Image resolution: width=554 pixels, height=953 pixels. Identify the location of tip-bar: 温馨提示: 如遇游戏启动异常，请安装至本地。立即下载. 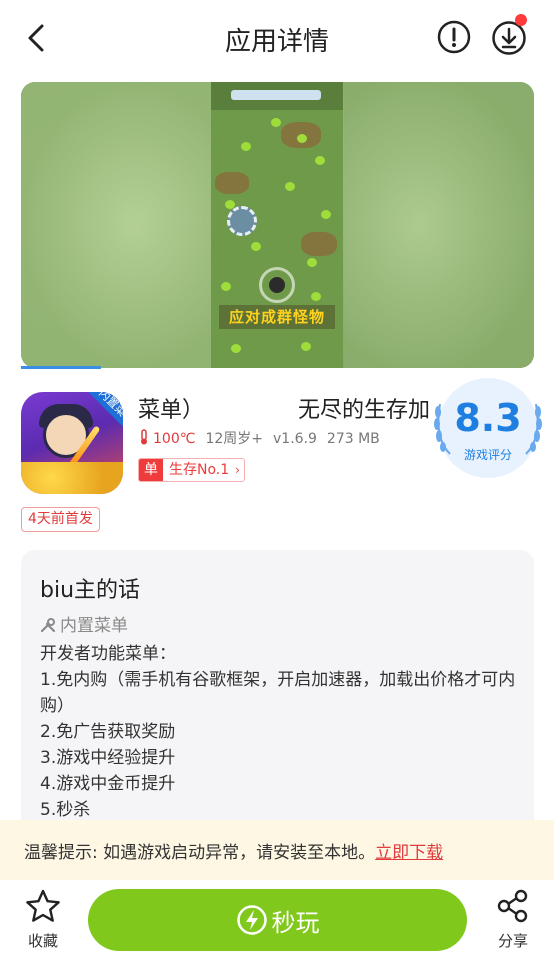
(277, 850).